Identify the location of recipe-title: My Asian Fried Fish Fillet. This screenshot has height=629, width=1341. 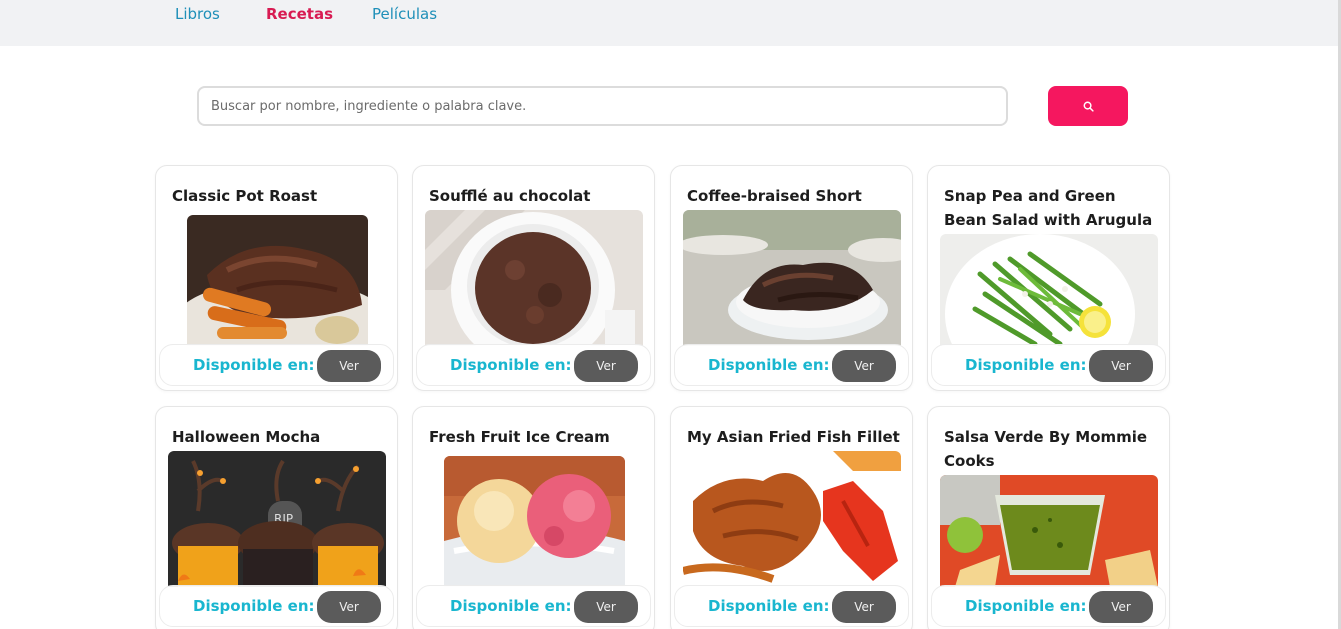
(793, 437).